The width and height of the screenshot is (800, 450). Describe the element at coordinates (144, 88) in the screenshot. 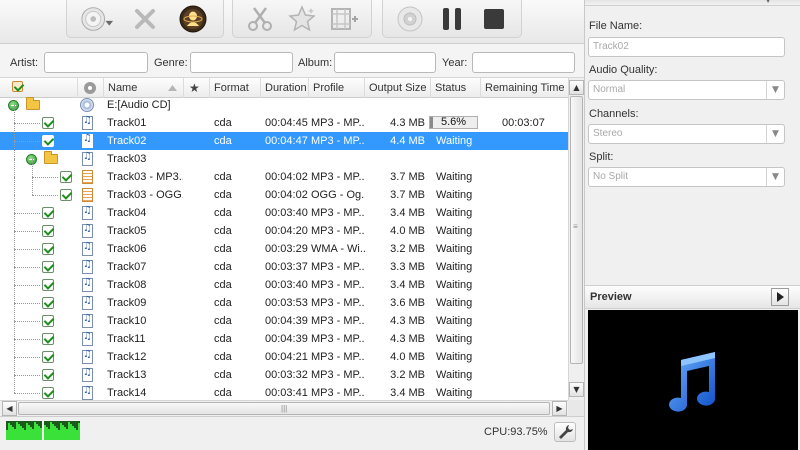

I see `name-column-header: Name` at that location.